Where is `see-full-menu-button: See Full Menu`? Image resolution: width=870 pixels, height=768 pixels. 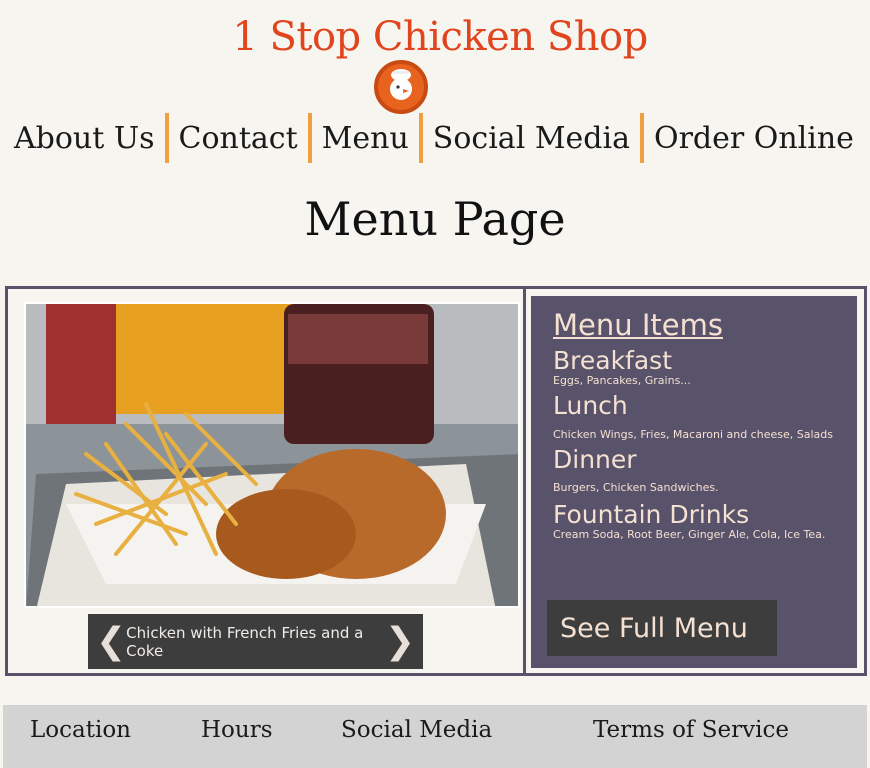
see-full-menu-button: See Full Menu is located at coordinates (662, 628).